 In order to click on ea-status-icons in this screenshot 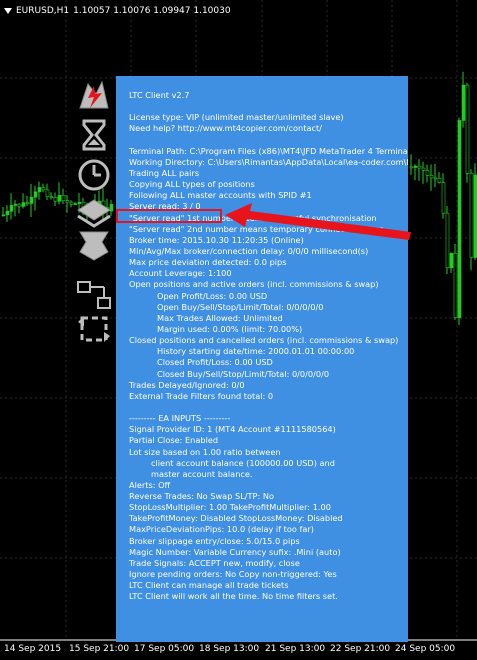, I will do `click(95, 213)`.